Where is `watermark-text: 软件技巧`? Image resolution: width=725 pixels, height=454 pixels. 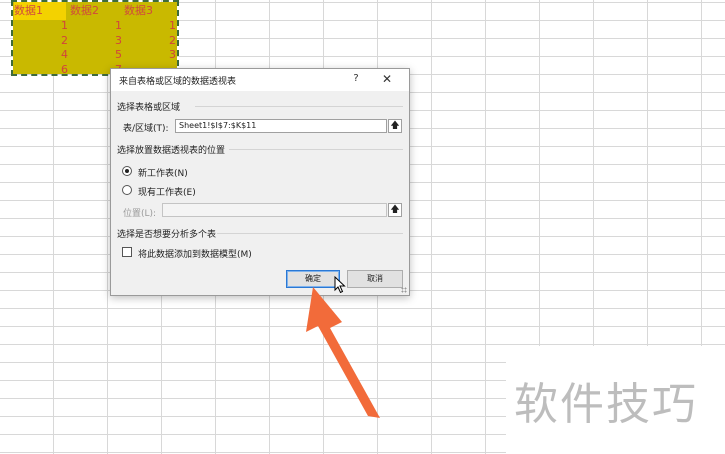
watermark-text: 软件技巧 is located at coordinates (606, 404).